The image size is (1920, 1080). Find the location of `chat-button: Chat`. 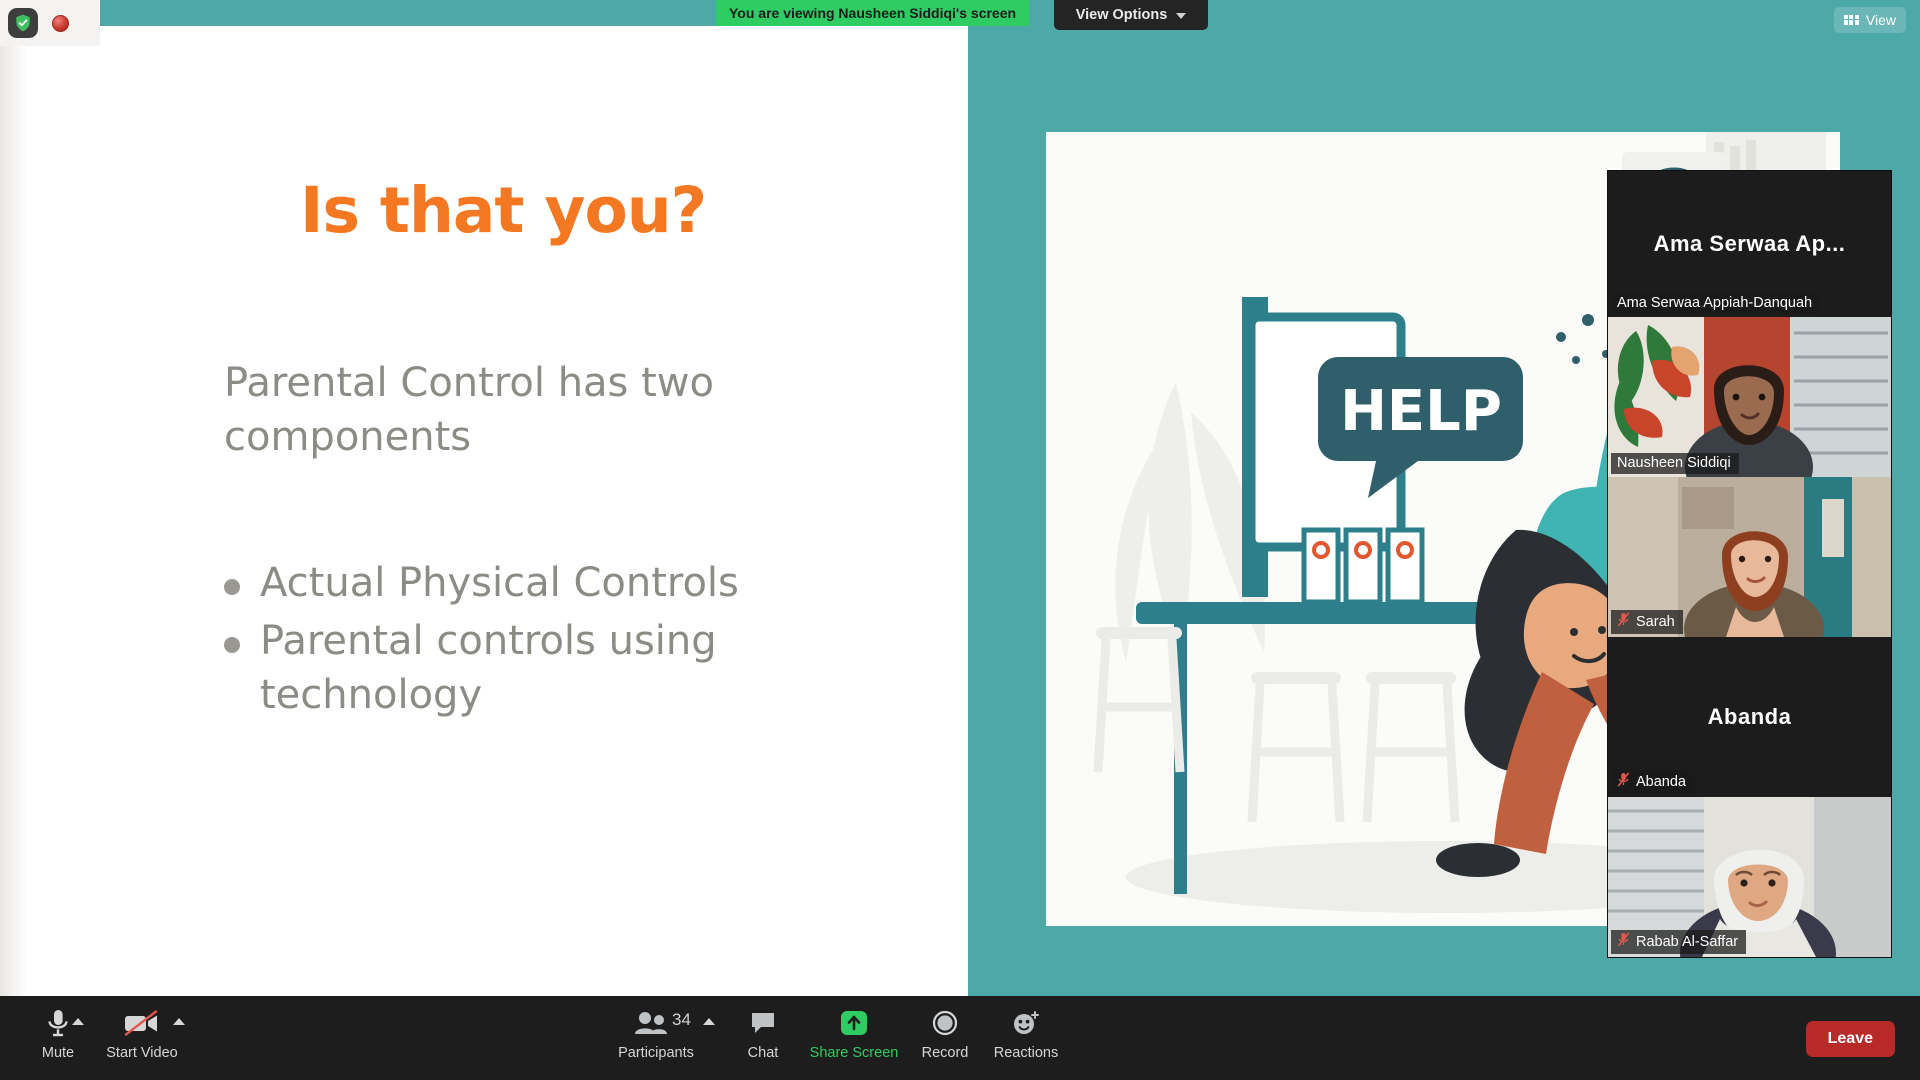

chat-button: Chat is located at coordinates (763, 1034).